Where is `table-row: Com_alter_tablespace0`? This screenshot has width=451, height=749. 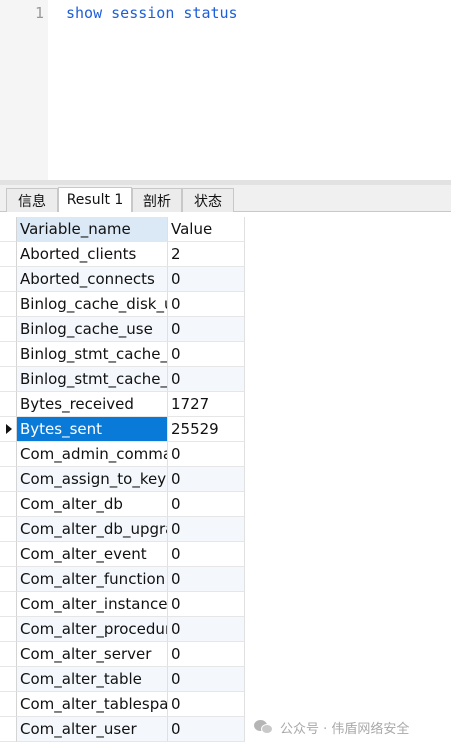 table-row: Com_alter_tablespace0 is located at coordinates (122, 704).